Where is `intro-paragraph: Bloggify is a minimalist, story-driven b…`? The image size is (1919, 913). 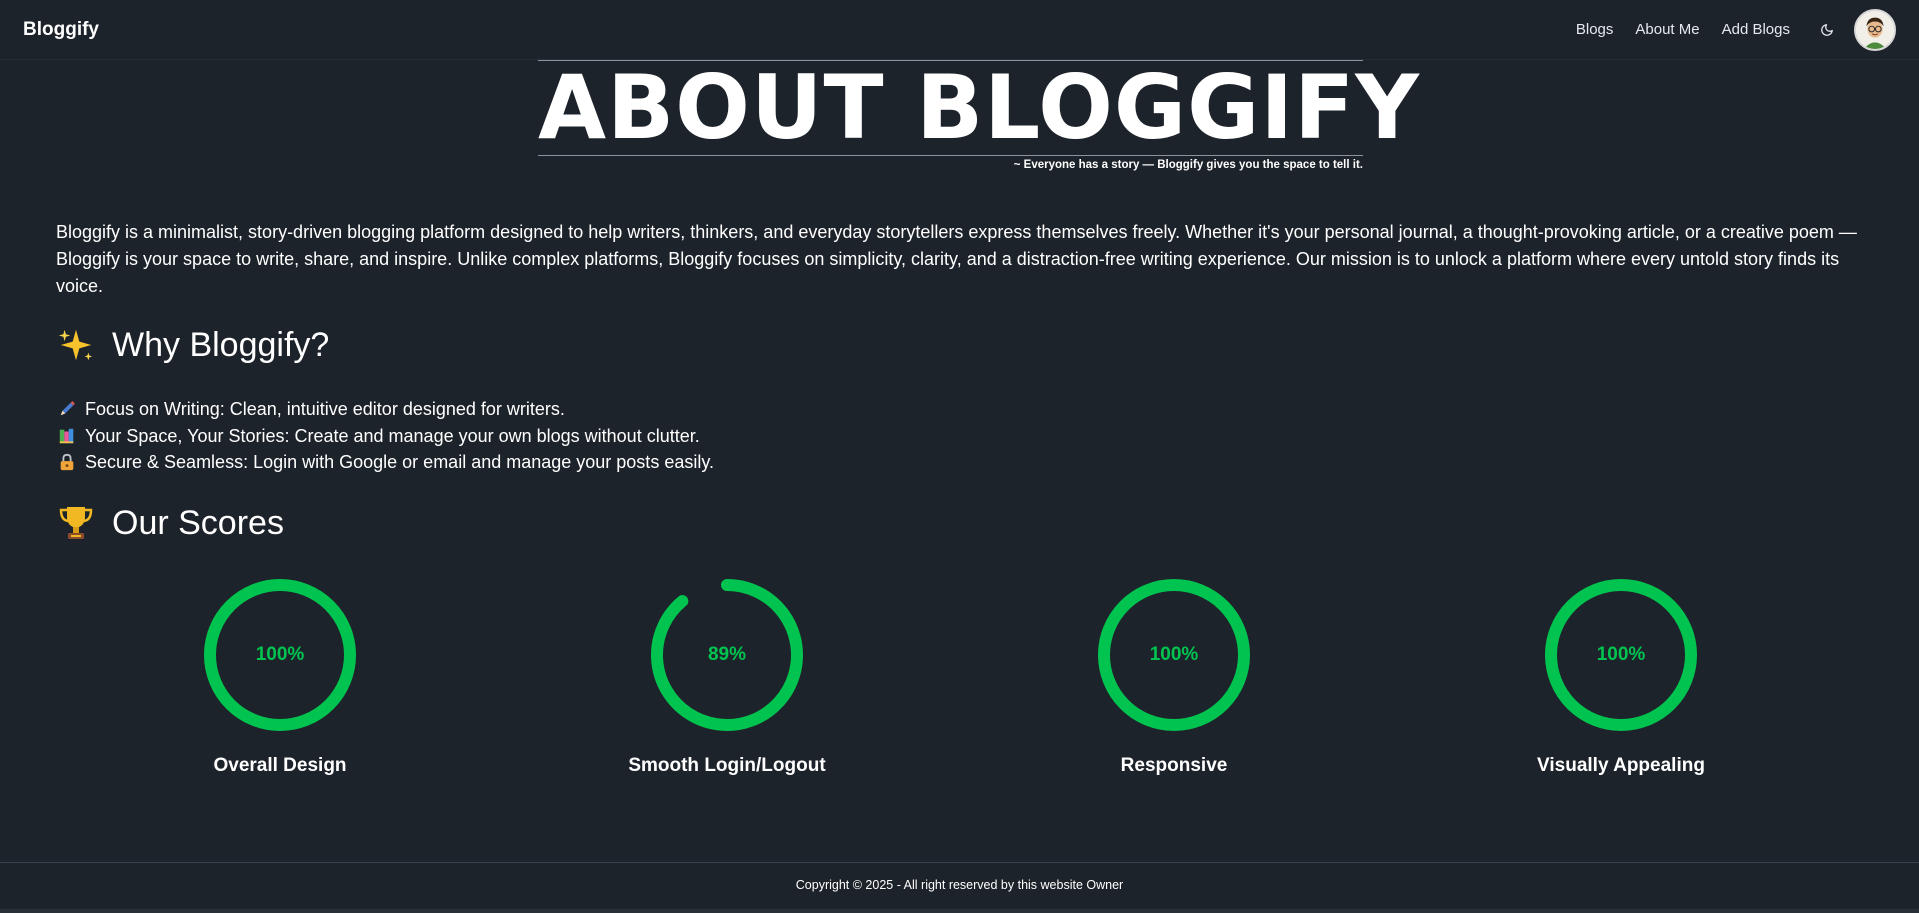
intro-paragraph: Bloggify is a minimalist, story-driven b… is located at coordinates (956, 259).